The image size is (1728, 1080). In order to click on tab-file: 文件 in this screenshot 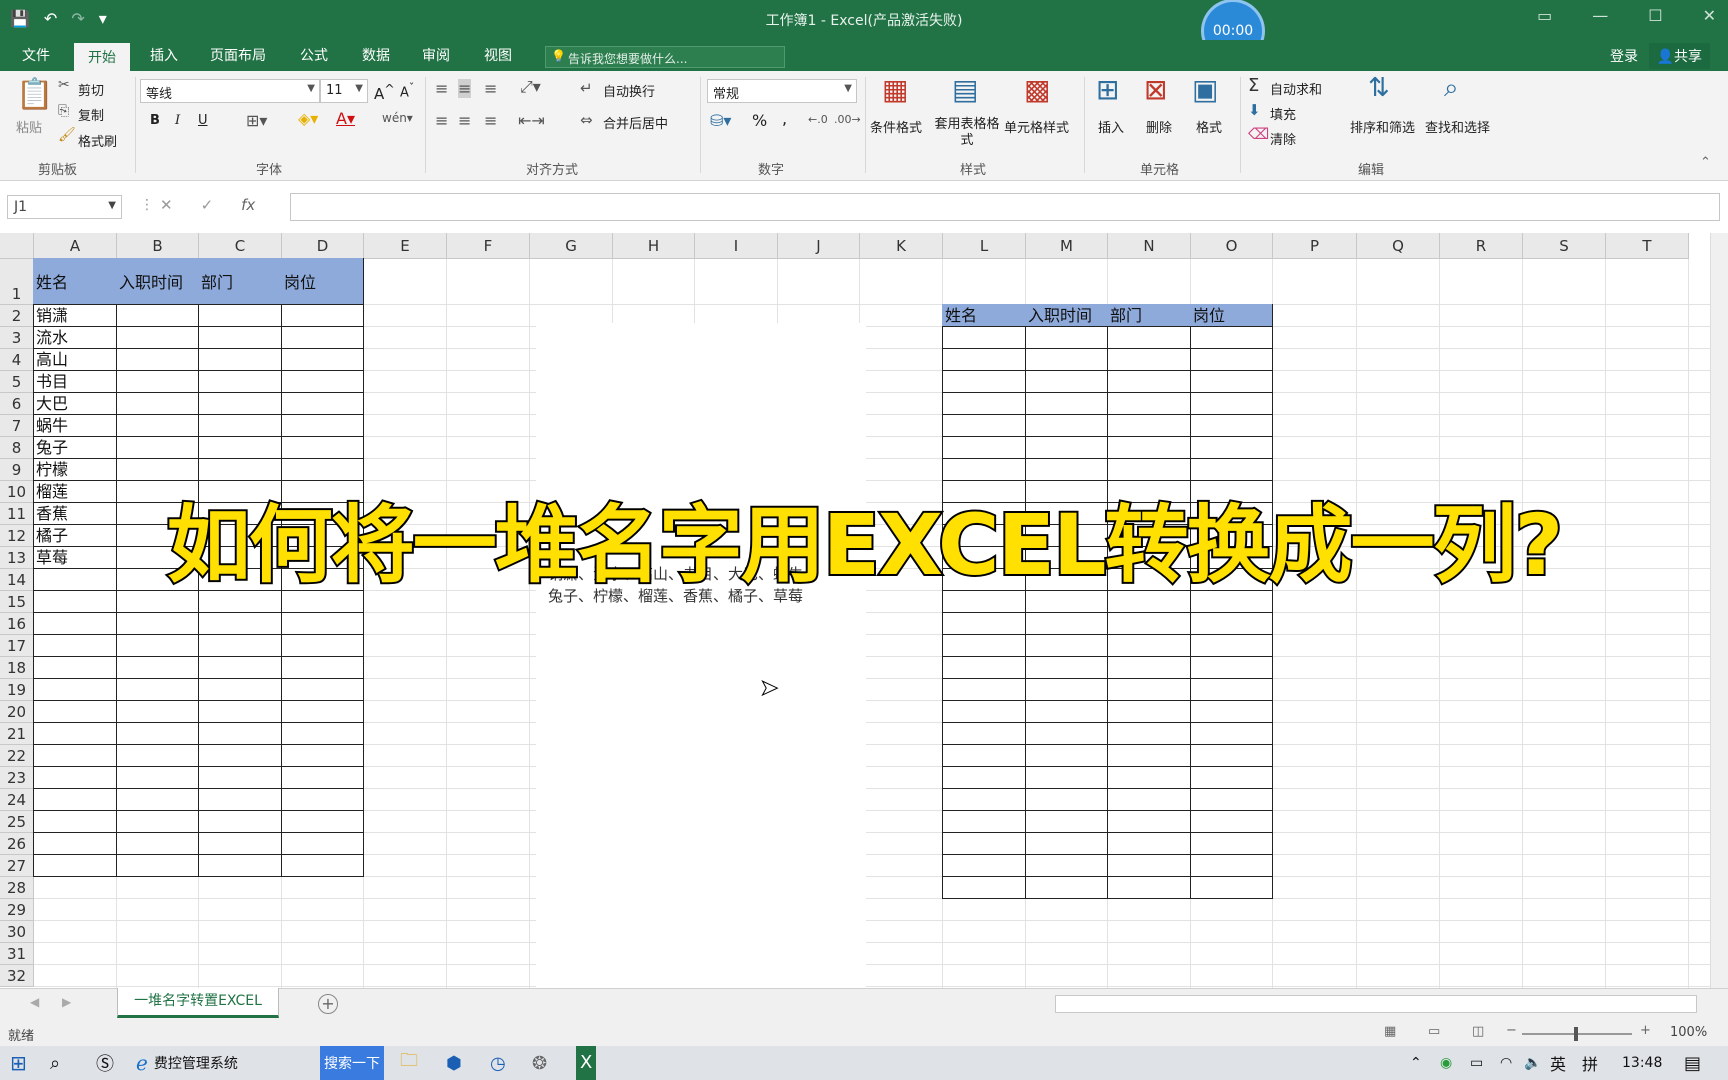, I will do `click(36, 55)`.